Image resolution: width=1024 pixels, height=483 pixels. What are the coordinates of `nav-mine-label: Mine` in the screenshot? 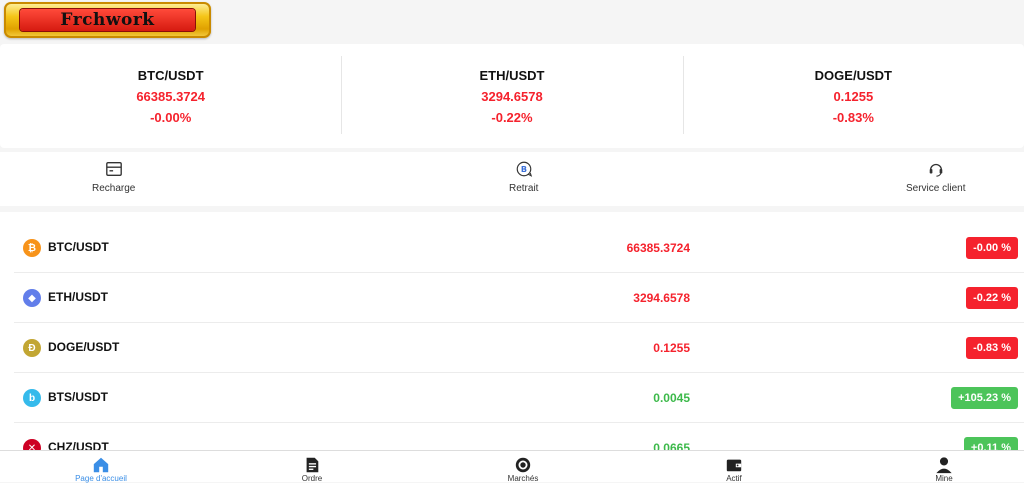 It's located at (944, 478).